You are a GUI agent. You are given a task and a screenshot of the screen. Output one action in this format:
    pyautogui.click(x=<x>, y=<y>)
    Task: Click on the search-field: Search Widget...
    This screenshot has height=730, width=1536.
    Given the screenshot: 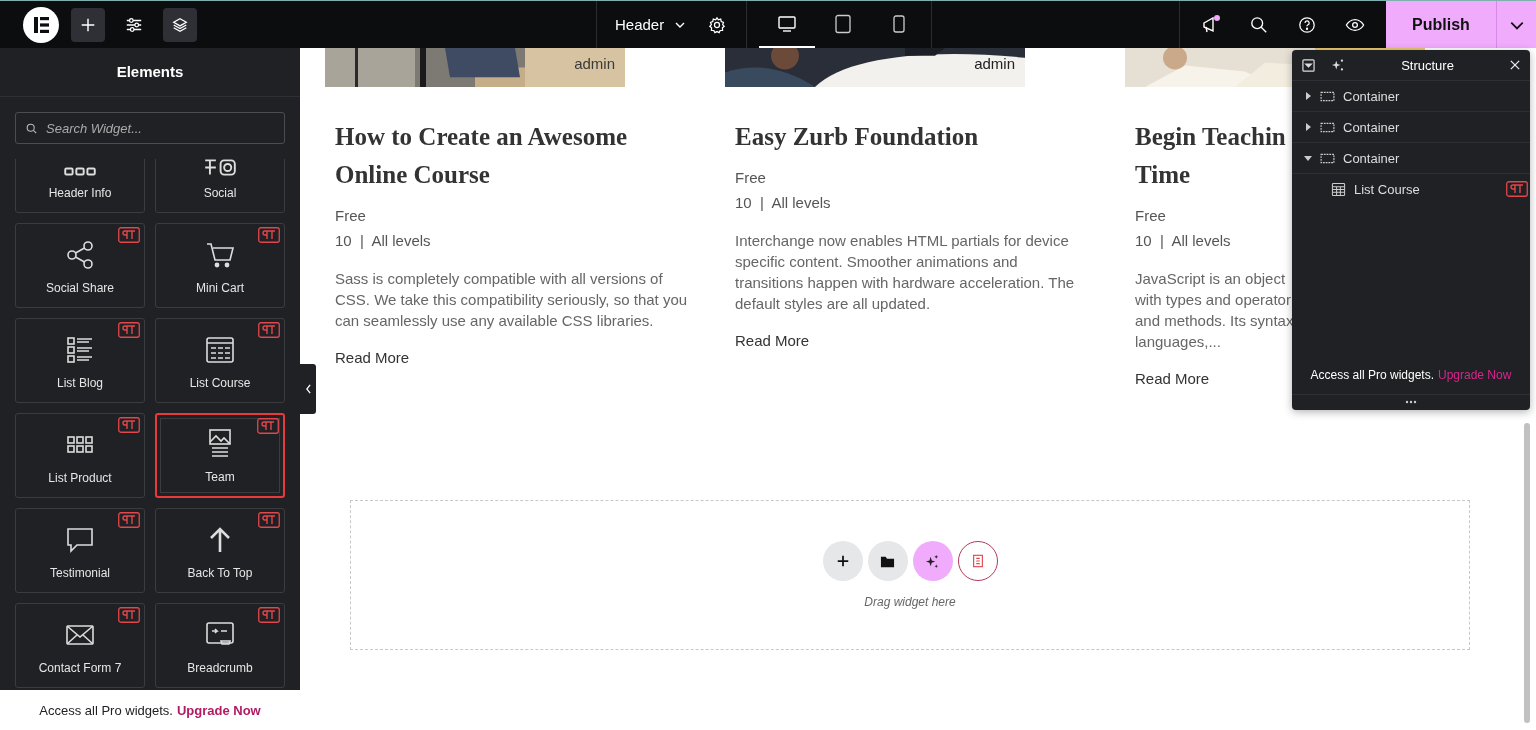 What is the action you would take?
    pyautogui.click(x=150, y=128)
    